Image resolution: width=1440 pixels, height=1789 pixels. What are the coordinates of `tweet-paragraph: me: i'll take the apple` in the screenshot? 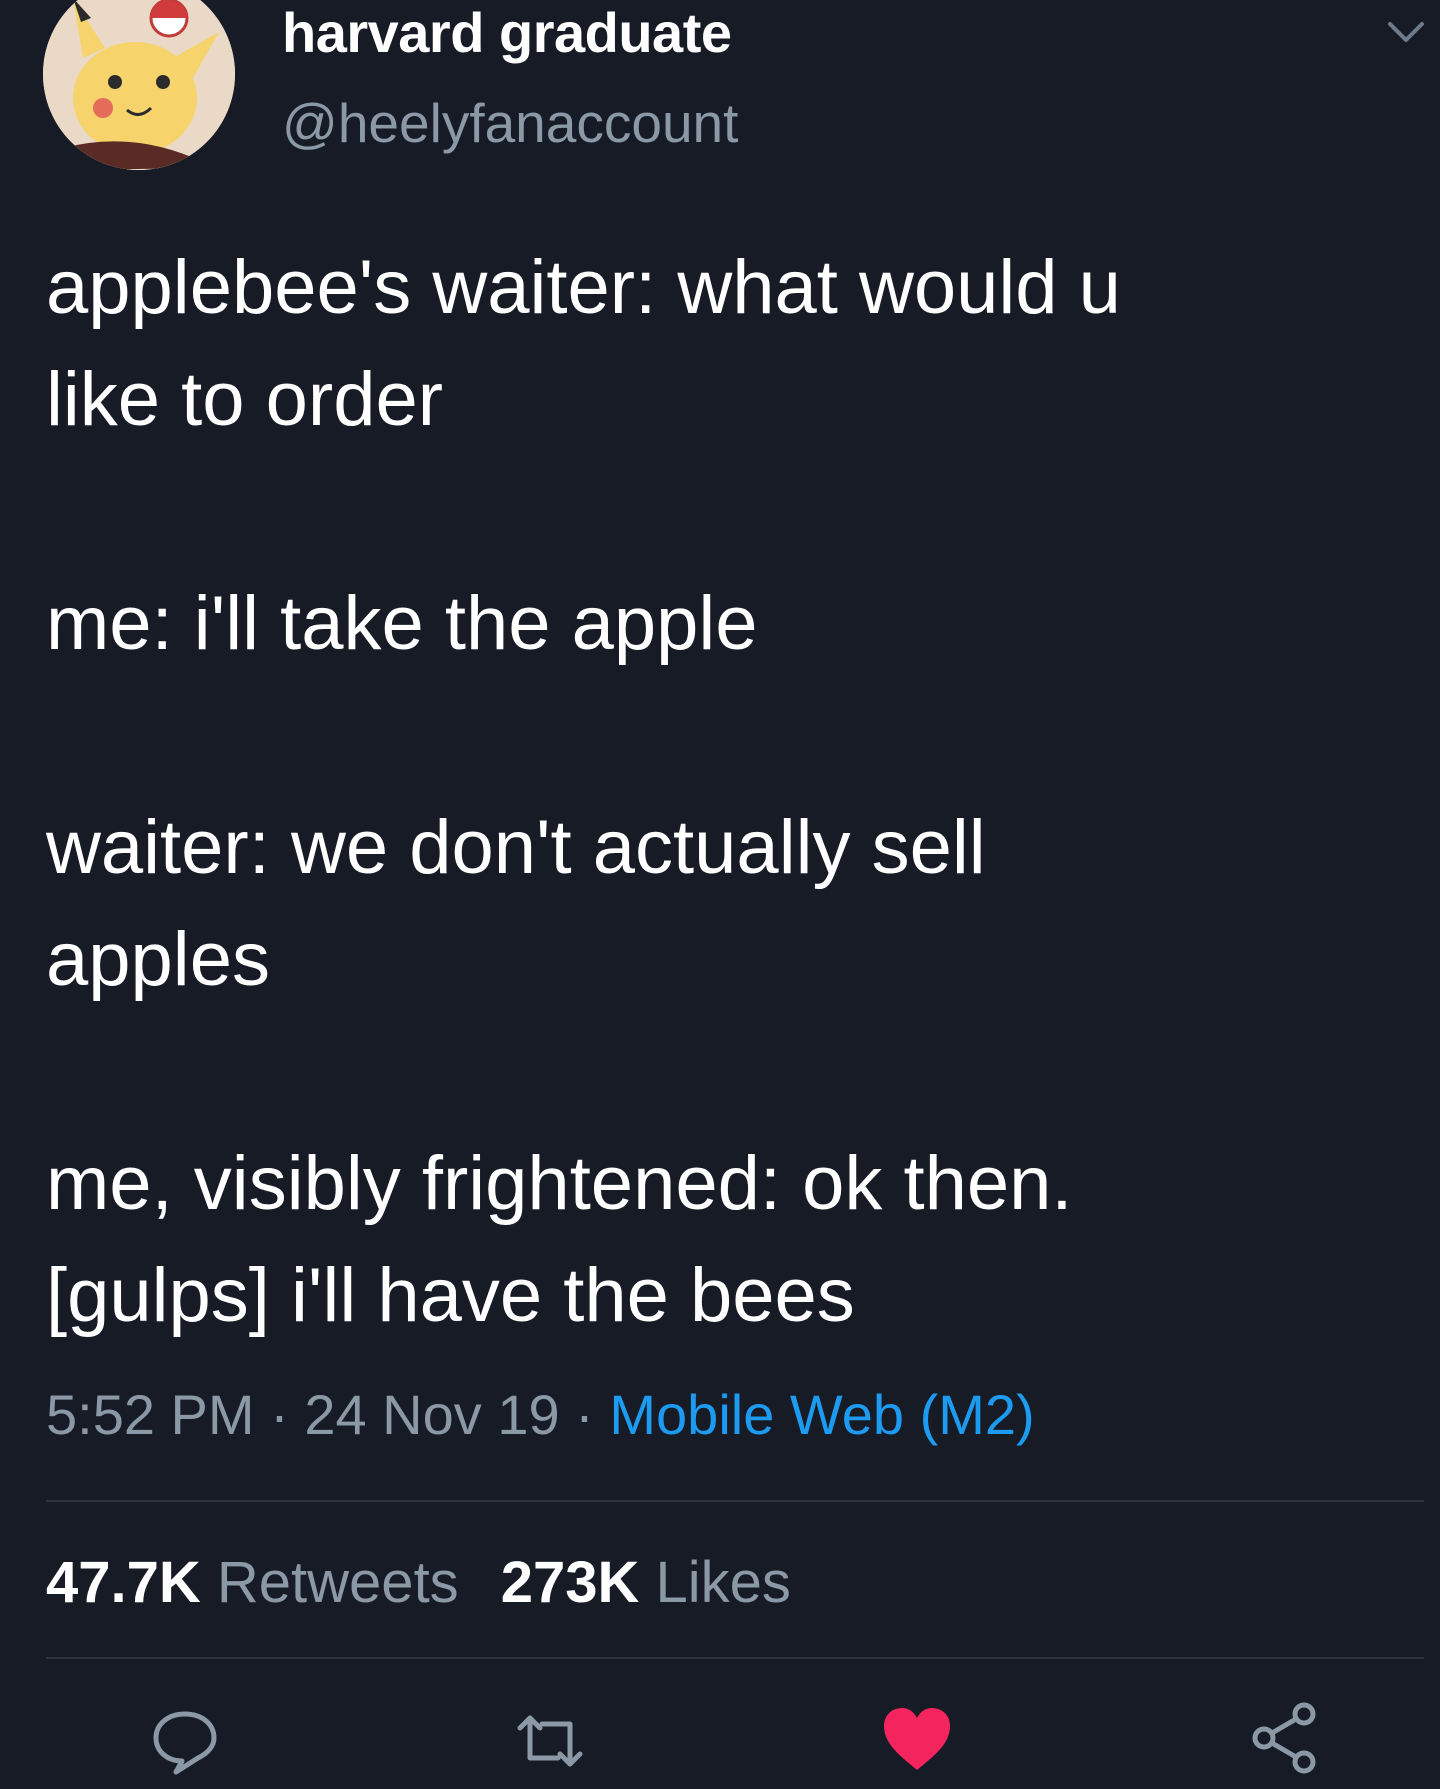 It's located at (402, 623).